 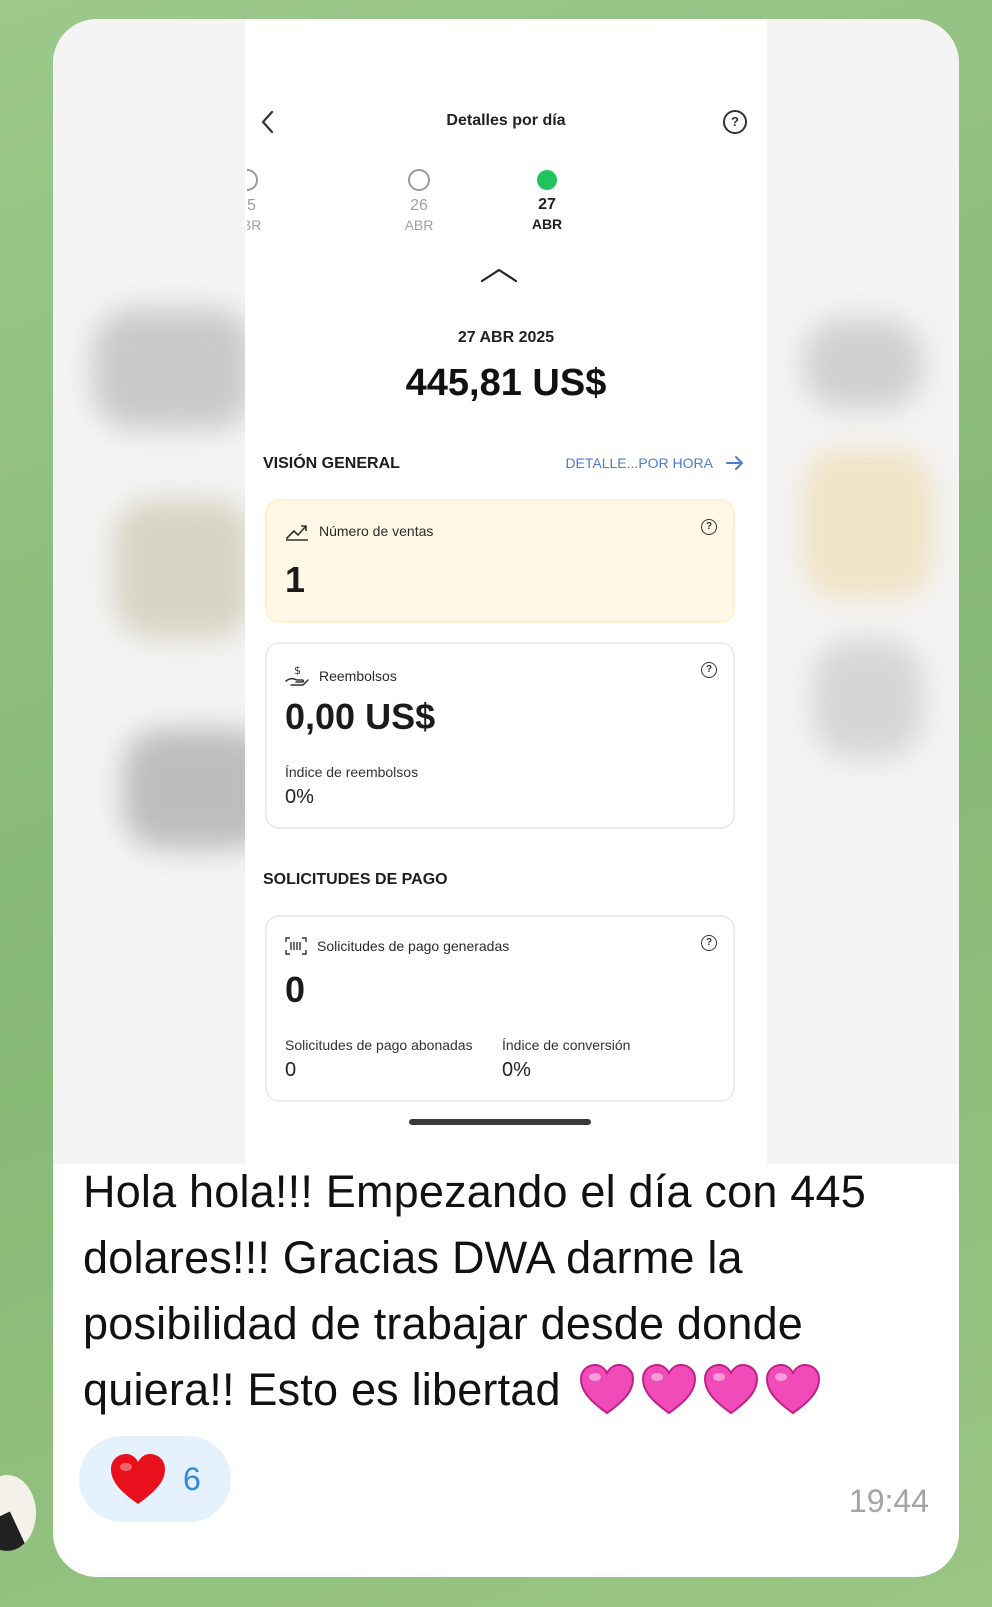 What do you see at coordinates (376, 531) in the screenshot?
I see `sales-label: Número de ventas` at bounding box center [376, 531].